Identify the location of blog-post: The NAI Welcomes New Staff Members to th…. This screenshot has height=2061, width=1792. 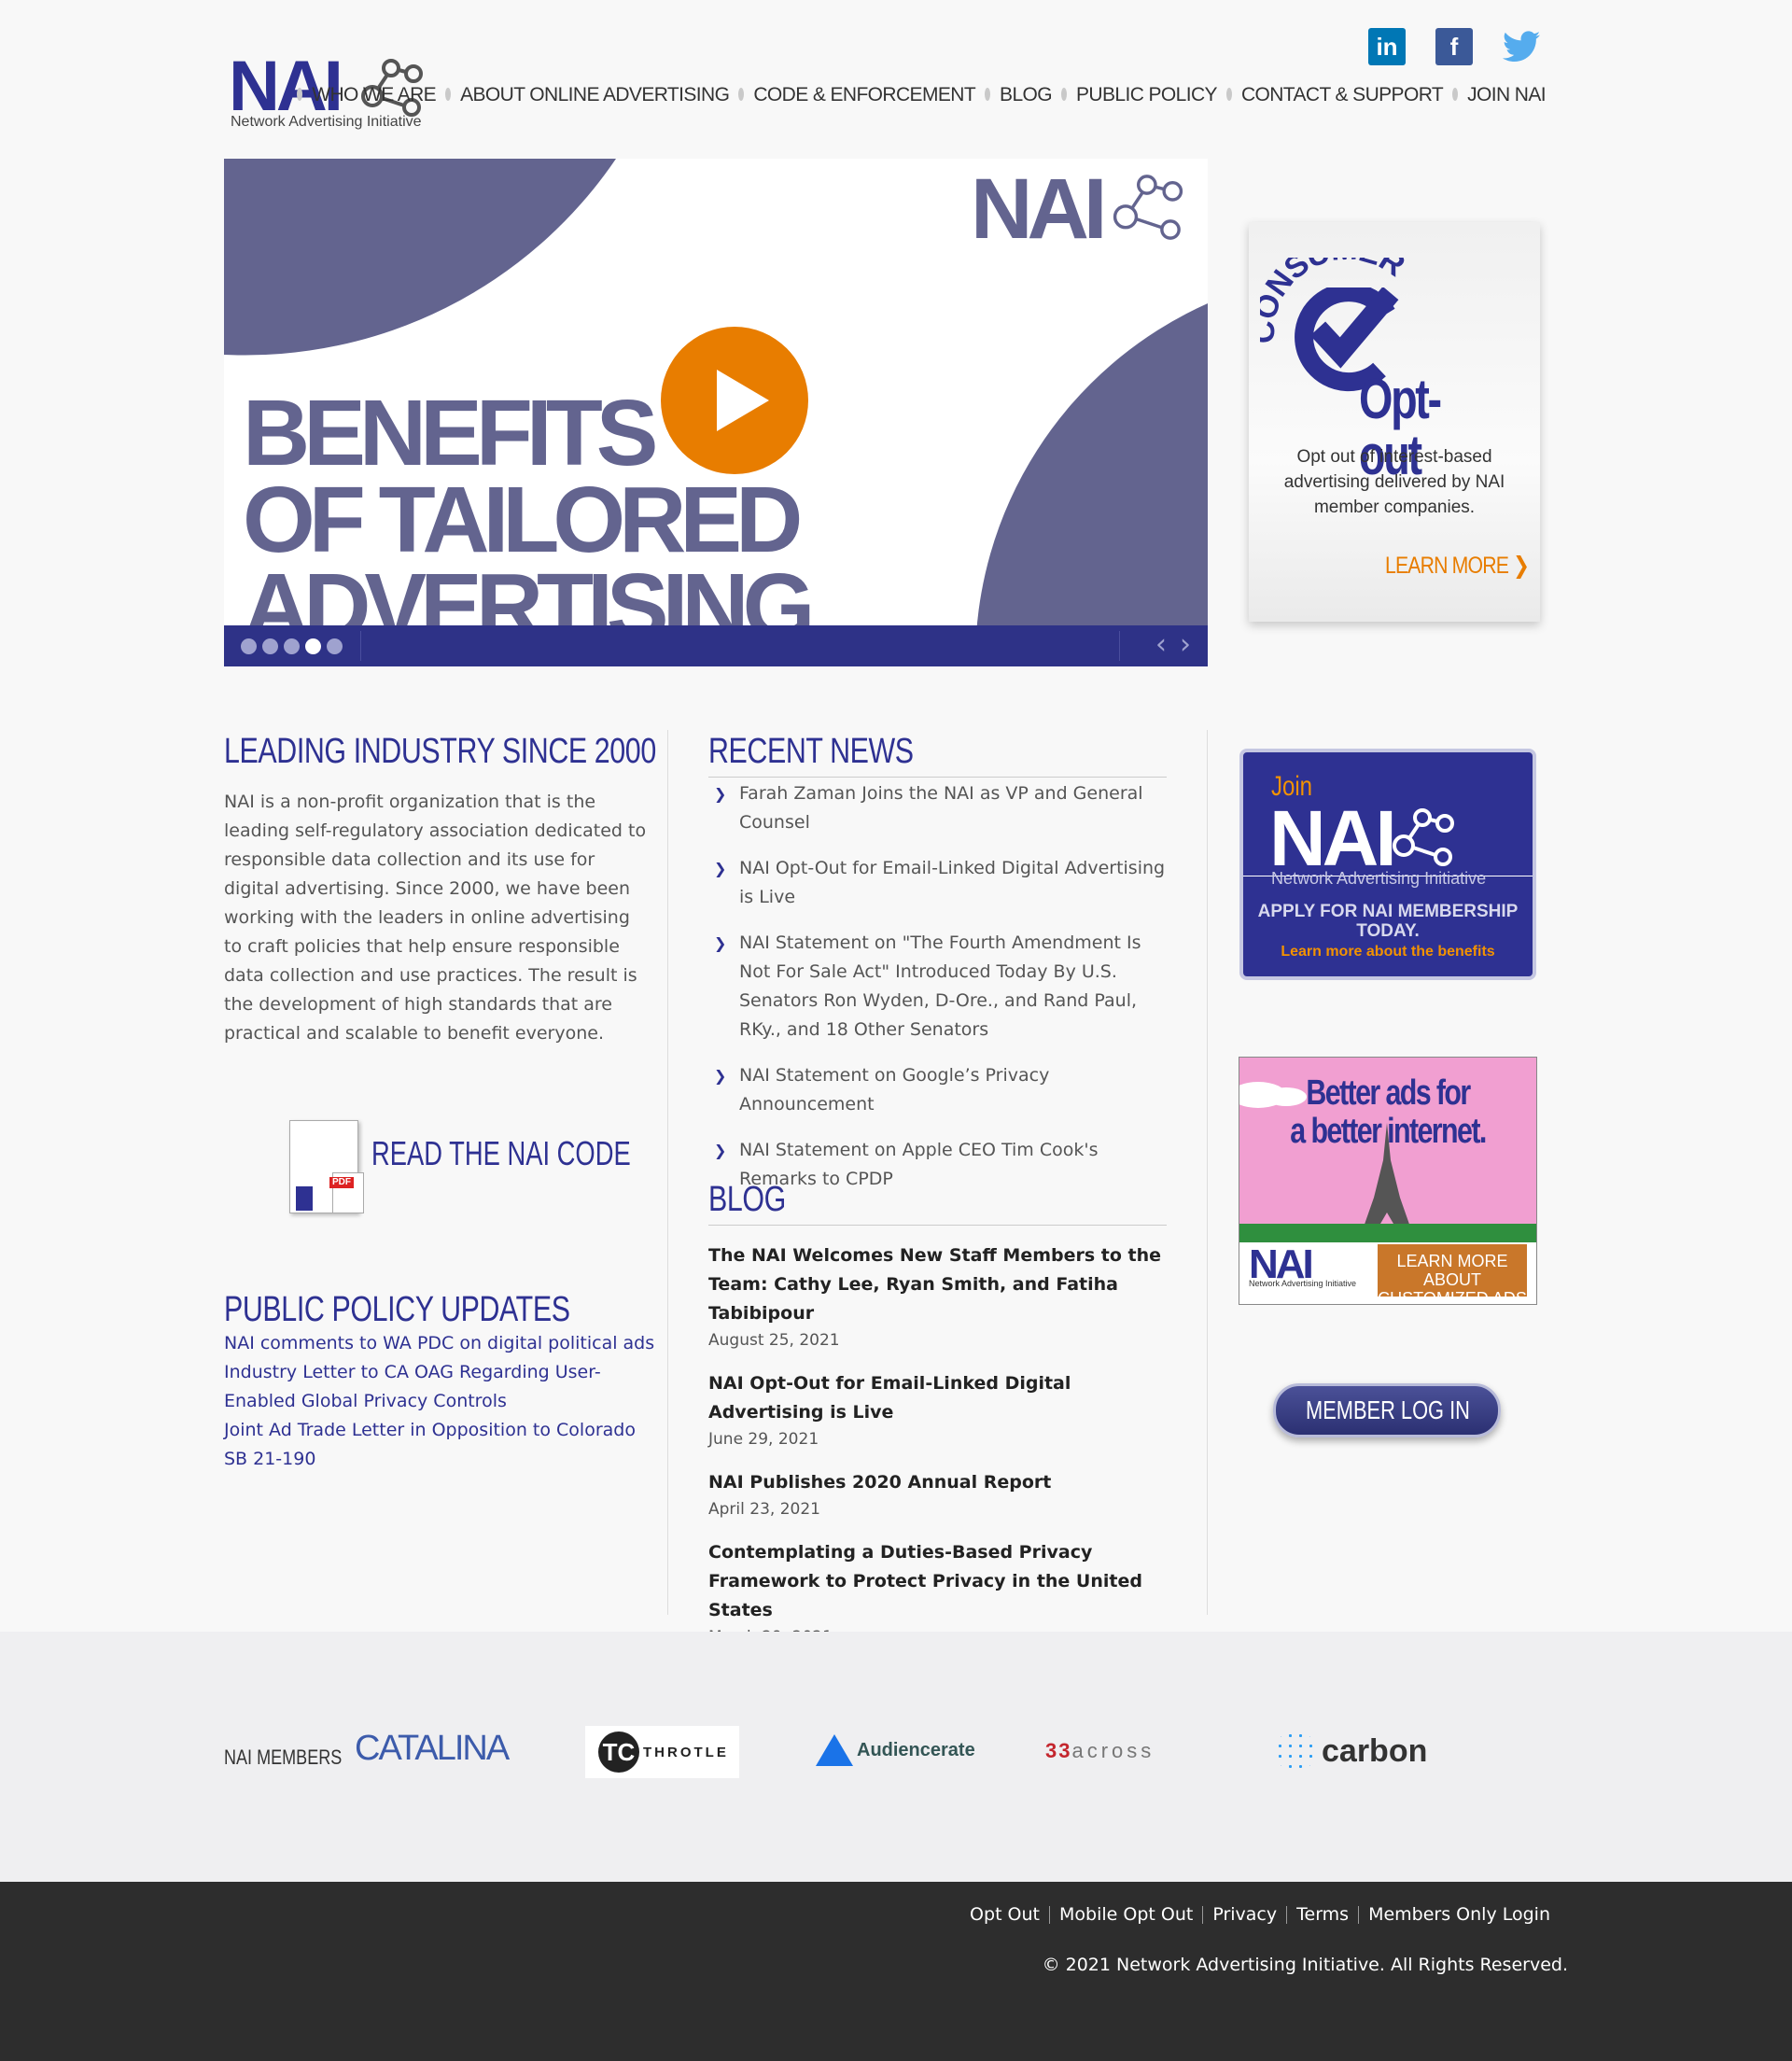
(937, 1297).